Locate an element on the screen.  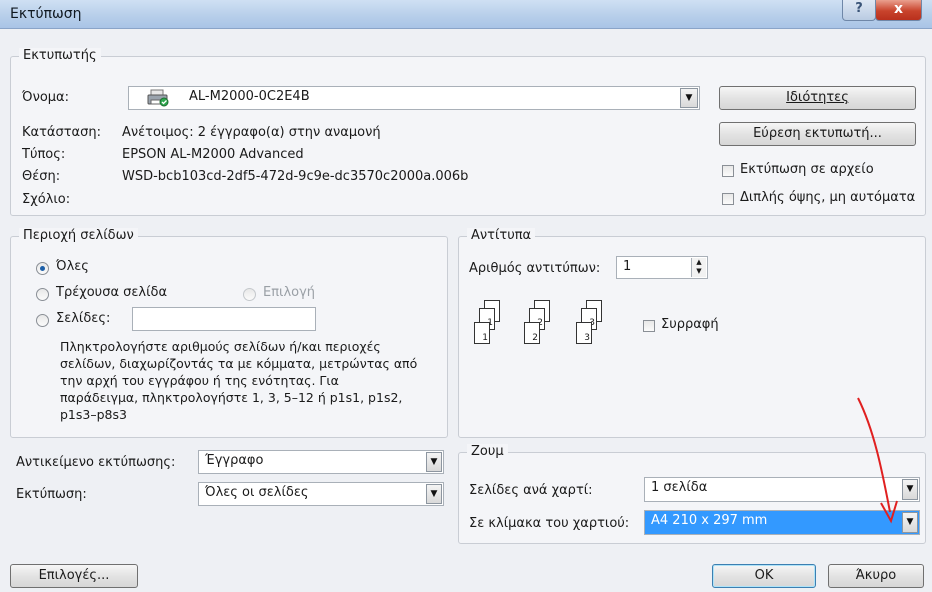
spinner-icon: ▲ ▼ is located at coordinates (698, 267).